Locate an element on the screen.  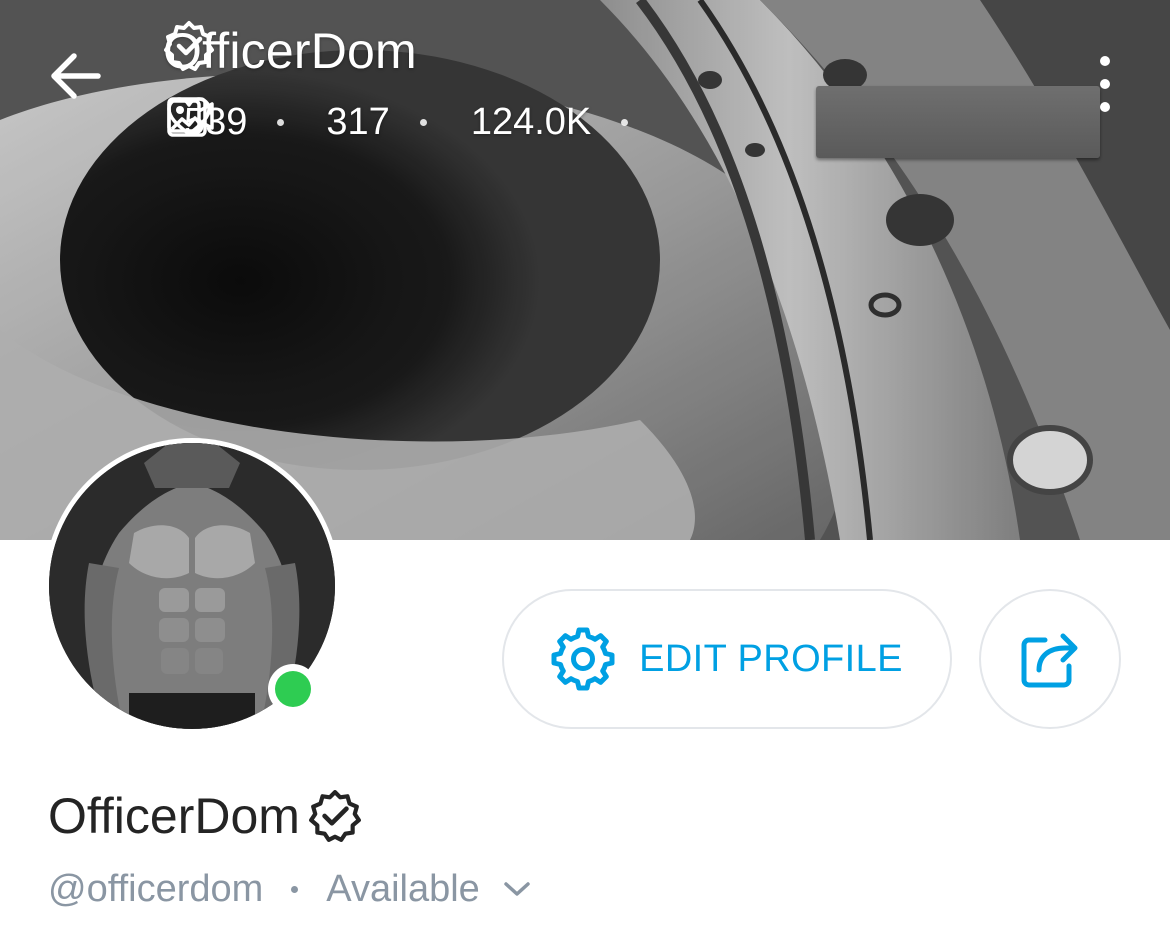
online-status-indicator is located at coordinates (293, 689).